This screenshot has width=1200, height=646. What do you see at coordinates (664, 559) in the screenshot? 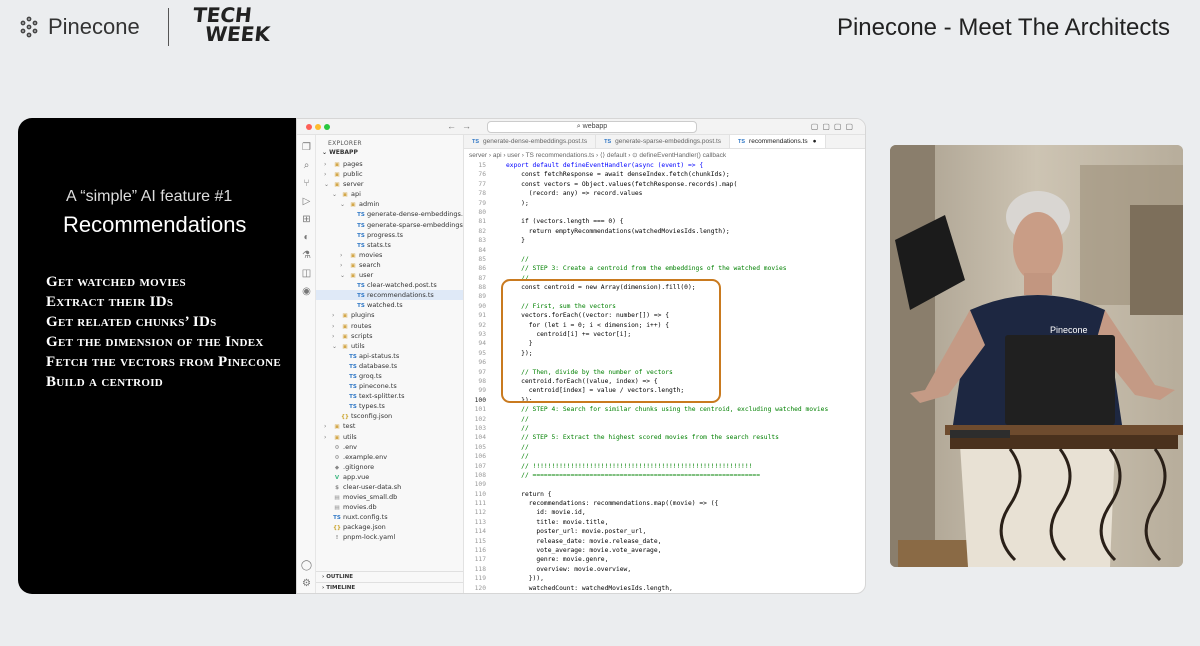
I see `code-line: 117 genre: movie.genre,` at bounding box center [664, 559].